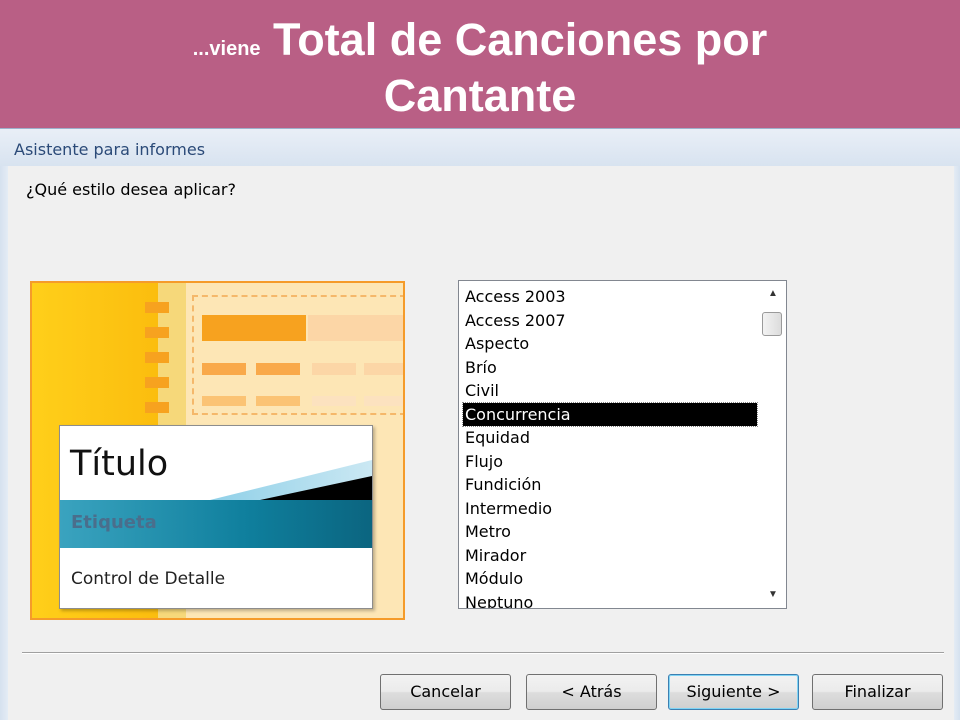  What do you see at coordinates (131, 189) in the screenshot?
I see `style-question-label: ¿Qué estilo desea aplicar?` at bounding box center [131, 189].